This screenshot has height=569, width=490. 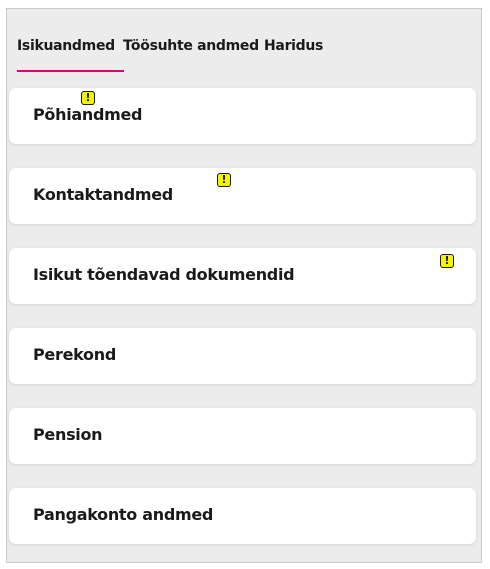 I want to click on section-label: Pangakonto andmed, so click(x=123, y=514).